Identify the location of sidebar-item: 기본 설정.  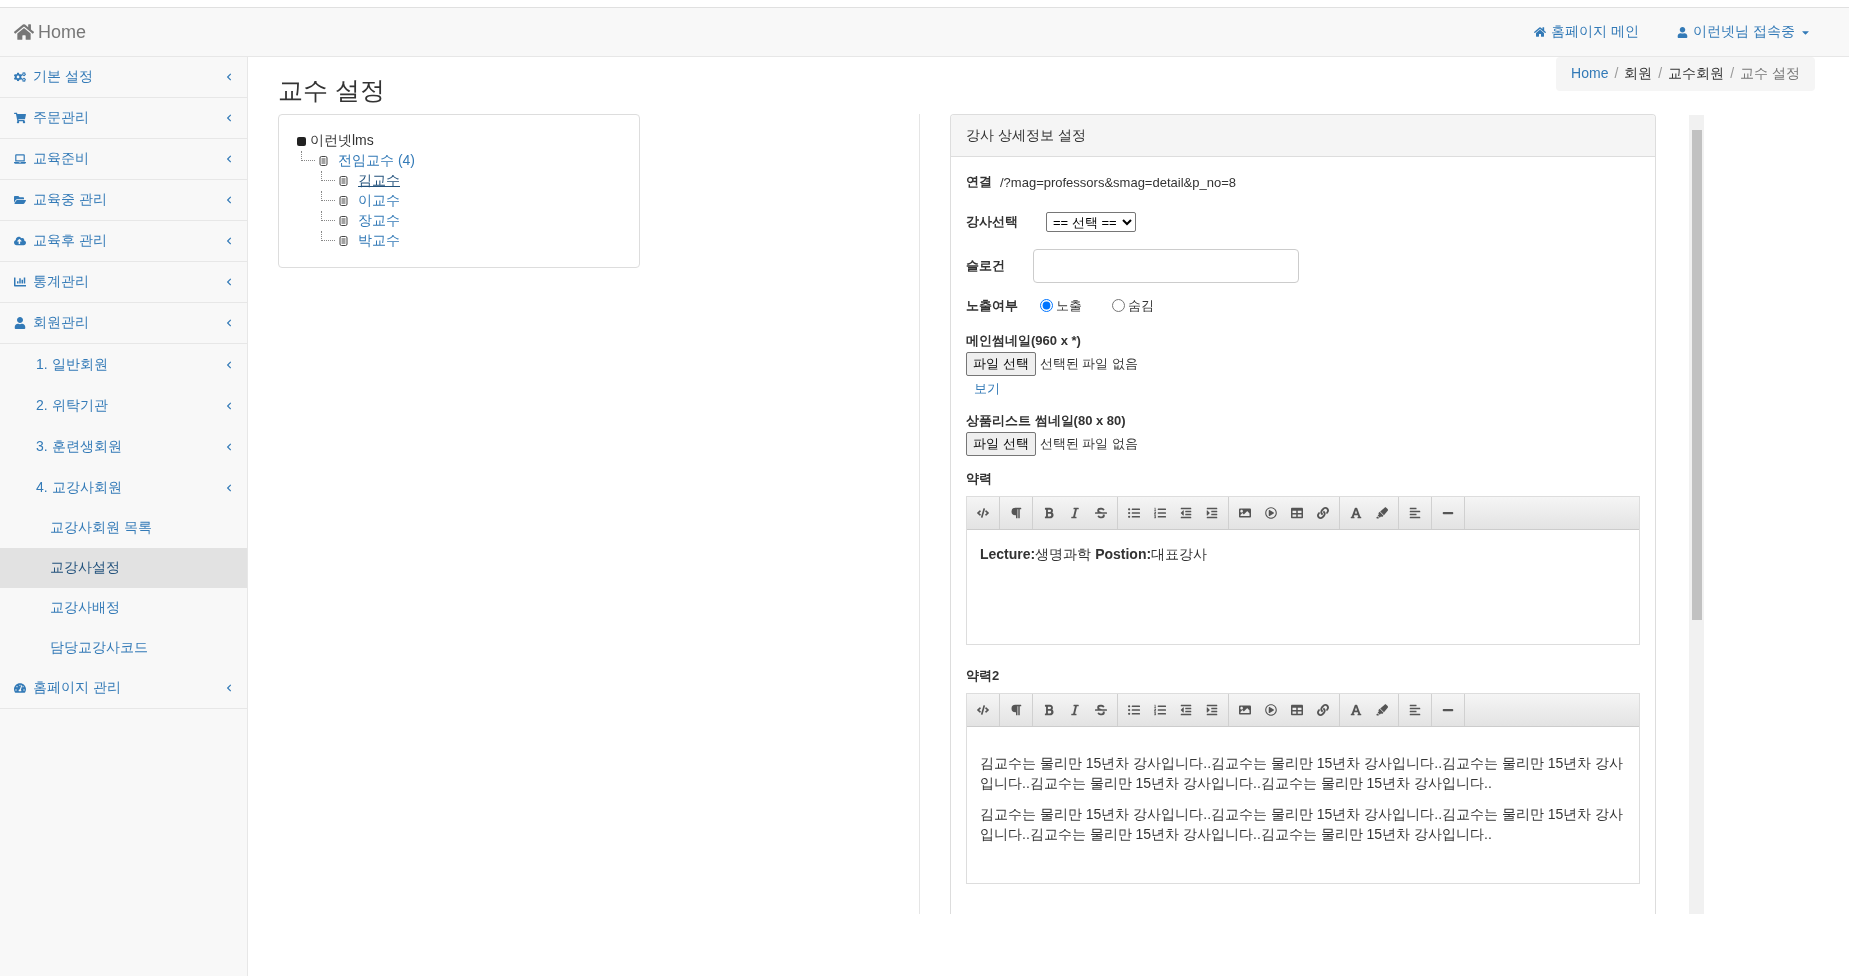
(123, 77).